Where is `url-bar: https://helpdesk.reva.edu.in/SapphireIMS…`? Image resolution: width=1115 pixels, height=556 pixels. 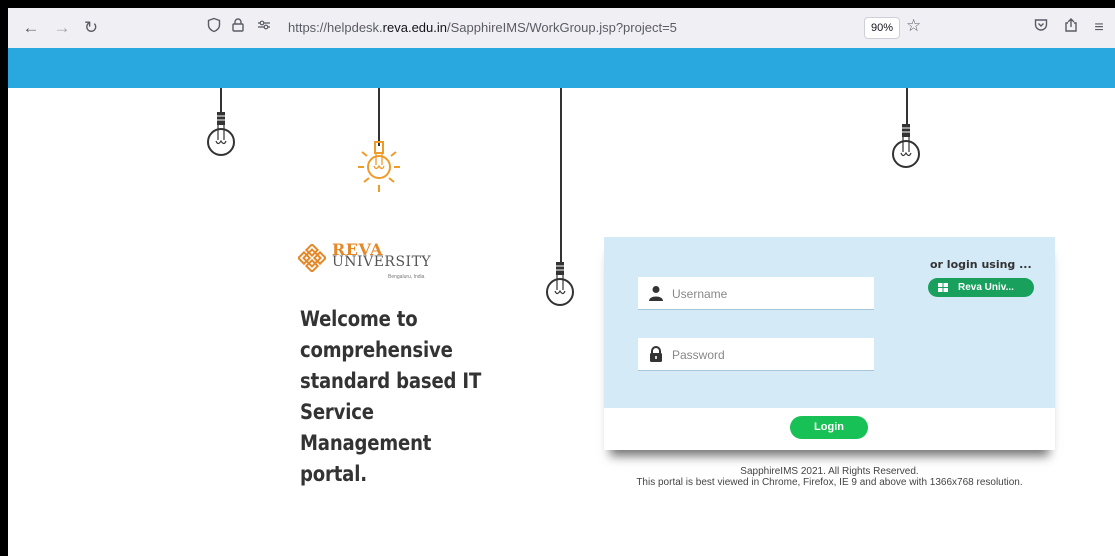
url-bar: https://helpdesk.reva.edu.in/SapphireIMS… is located at coordinates (566, 28).